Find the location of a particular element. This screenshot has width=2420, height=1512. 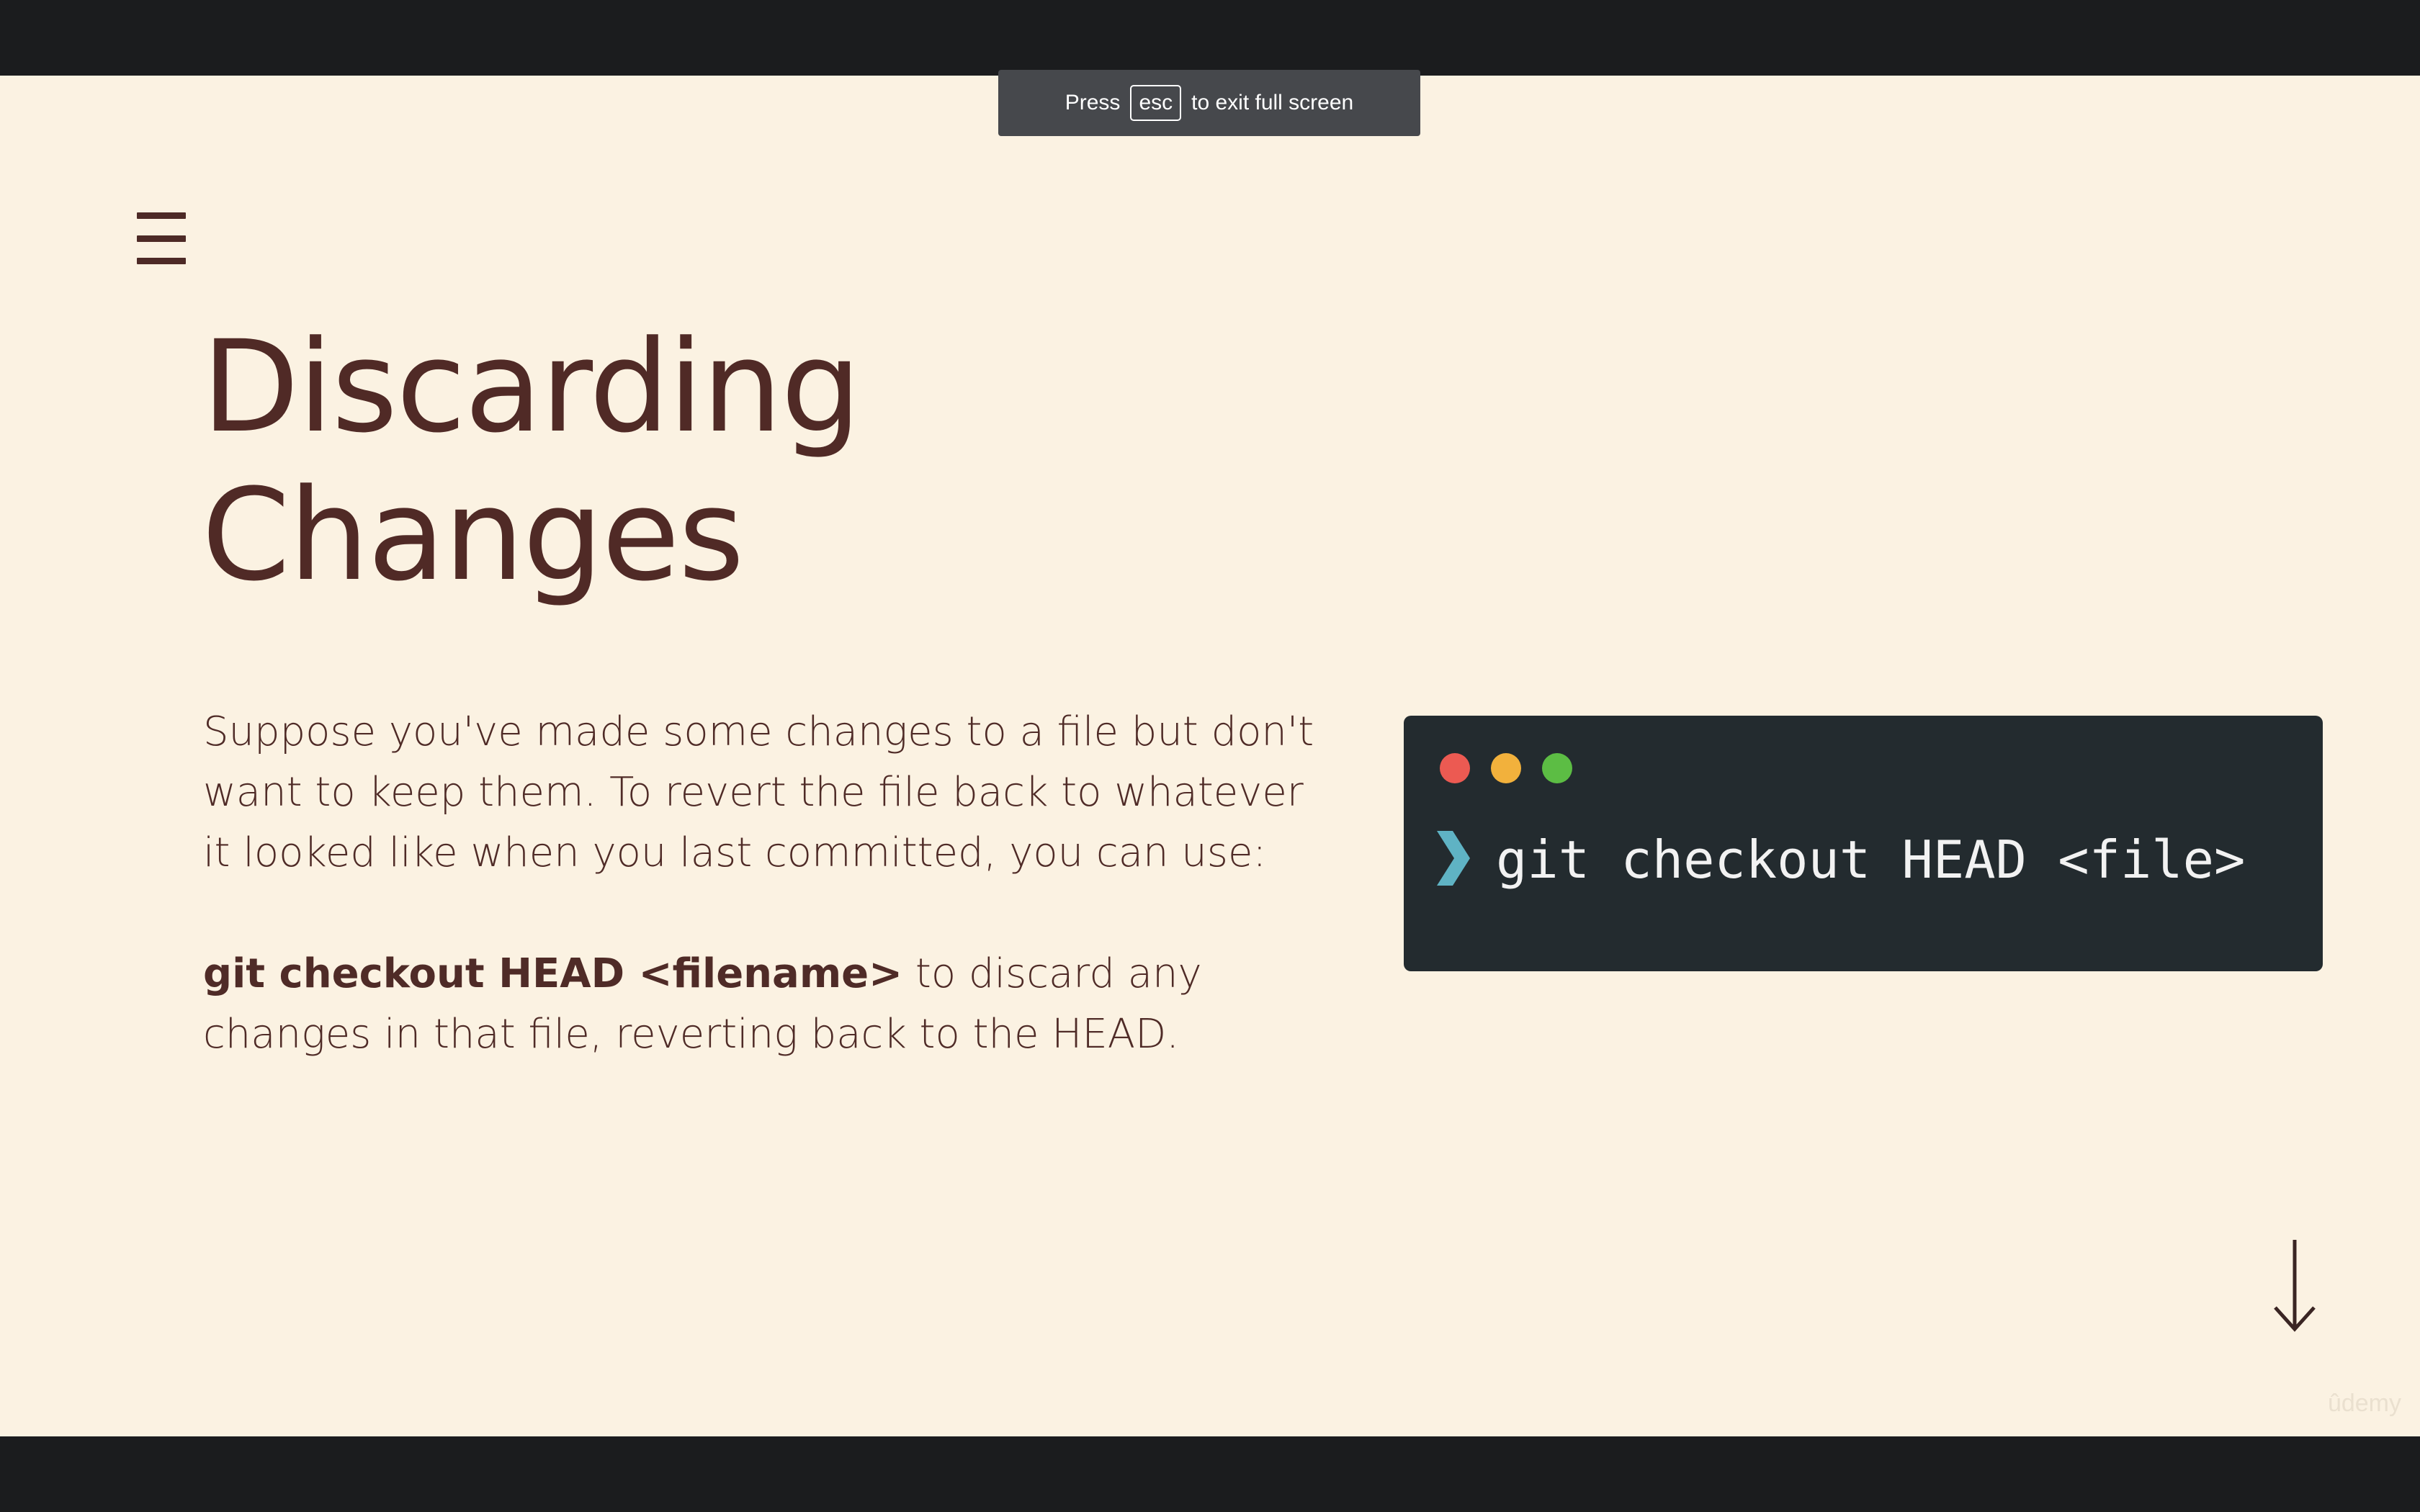

slide-title-line1: Discarding is located at coordinates (531, 387).